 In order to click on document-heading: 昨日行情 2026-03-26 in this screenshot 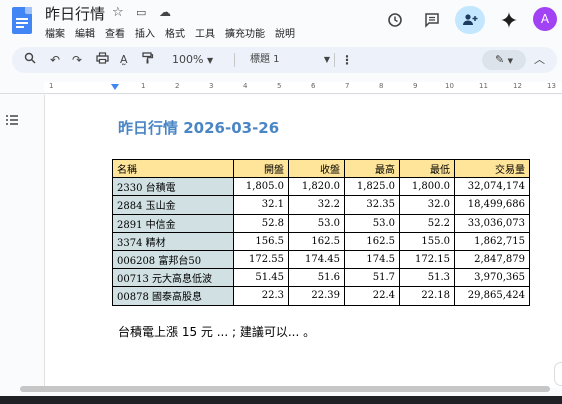, I will do `click(198, 127)`.